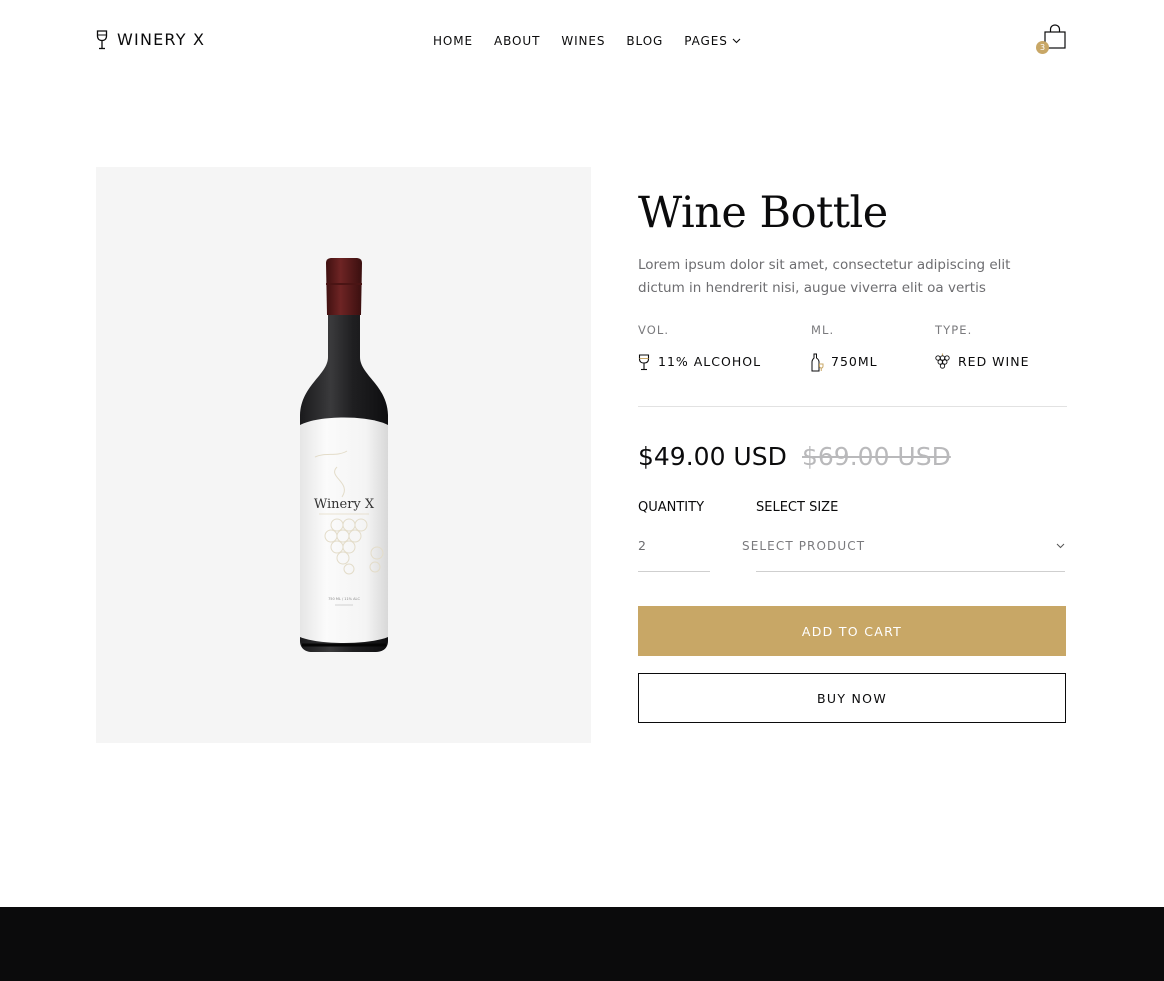  What do you see at coordinates (954, 330) in the screenshot?
I see `spec-label-type: TYPE.` at bounding box center [954, 330].